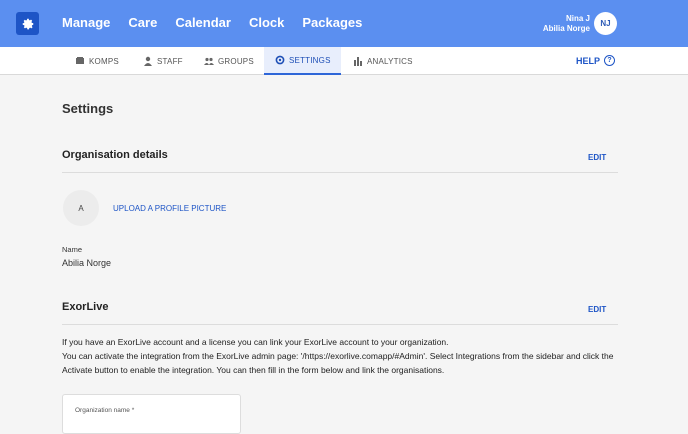  What do you see at coordinates (169, 208) in the screenshot?
I see `upload-profile-picture-link: UPLOAD A PROFILE PICTURE` at bounding box center [169, 208].